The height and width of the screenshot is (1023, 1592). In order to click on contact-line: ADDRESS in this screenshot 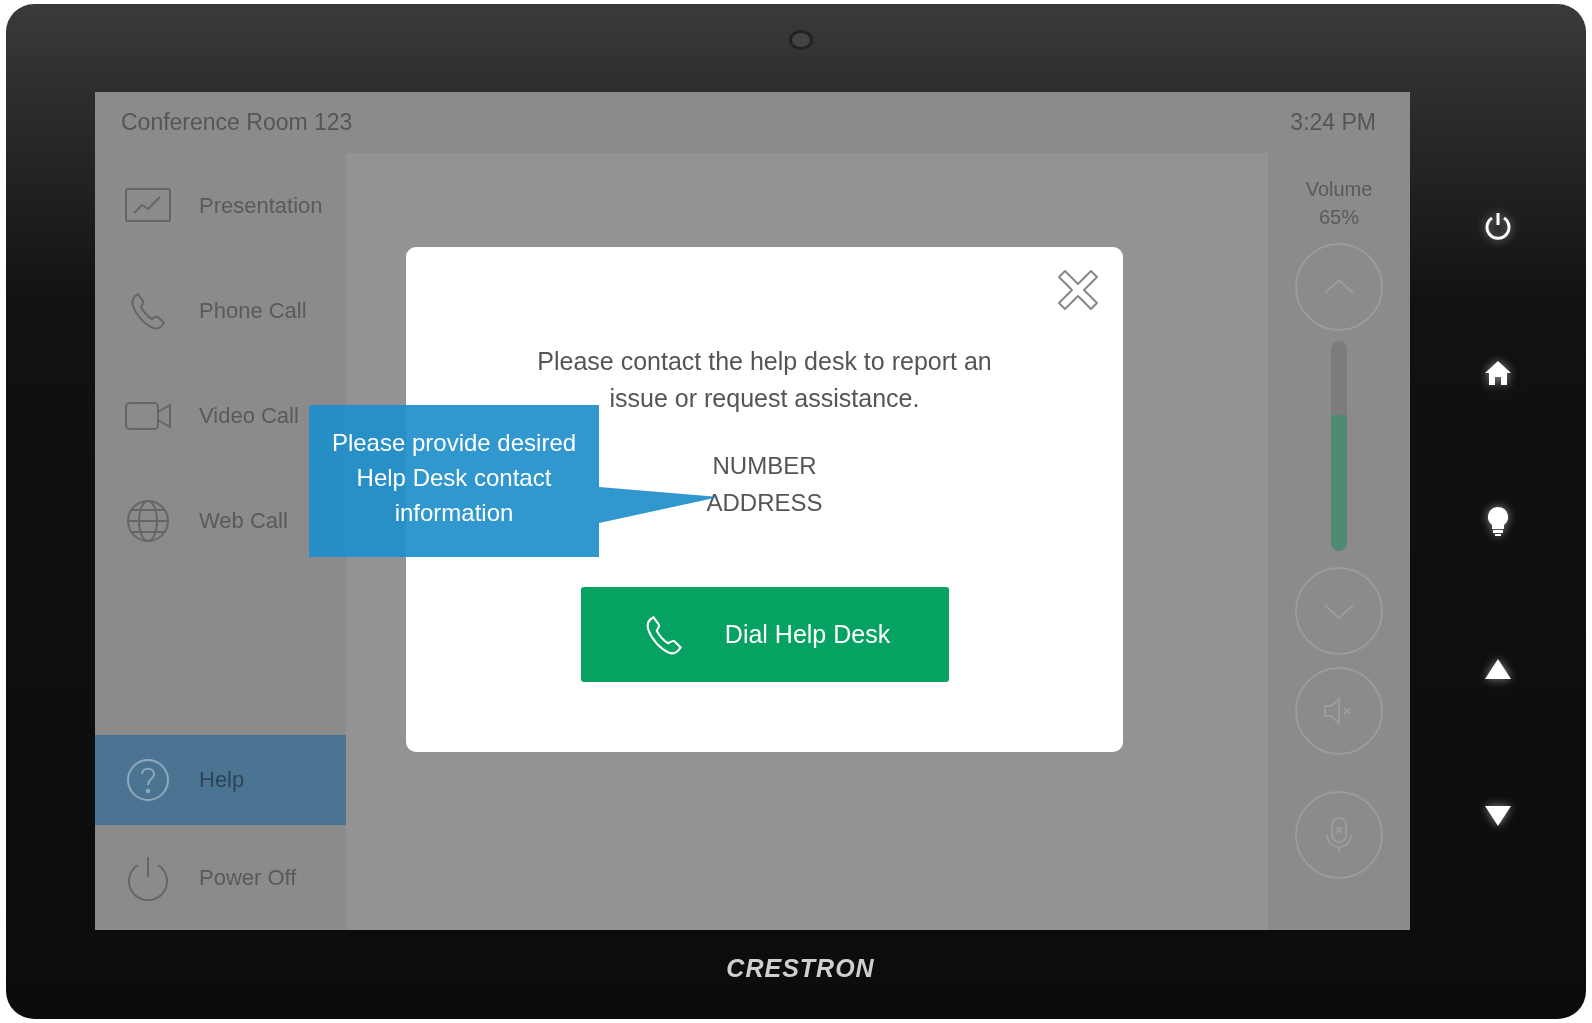, I will do `click(764, 503)`.